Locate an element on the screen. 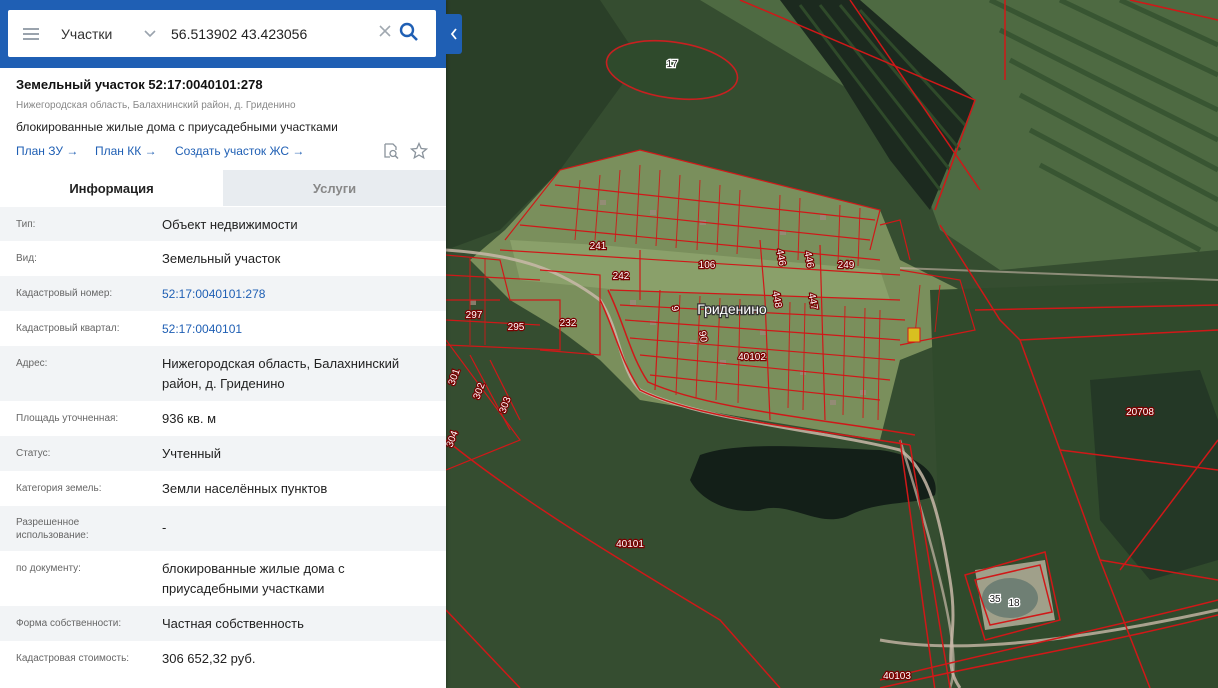 The height and width of the screenshot is (688, 1218). plan-kk-link: План КК → is located at coordinates (126, 151).